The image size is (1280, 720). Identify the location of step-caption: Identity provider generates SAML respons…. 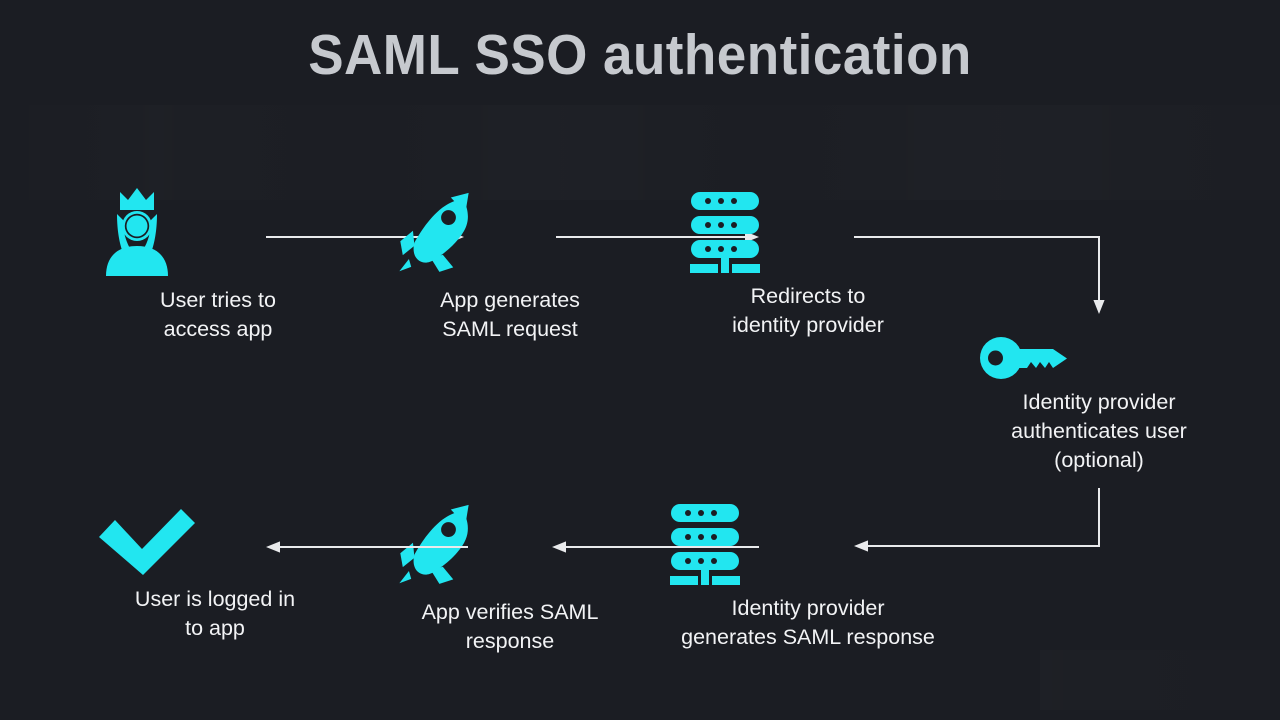
(808, 622).